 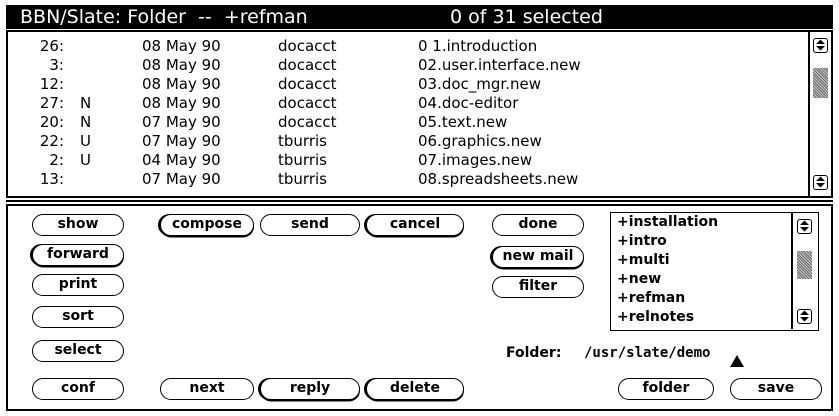 What do you see at coordinates (51, 141) in the screenshot?
I see `message-number: 22:` at bounding box center [51, 141].